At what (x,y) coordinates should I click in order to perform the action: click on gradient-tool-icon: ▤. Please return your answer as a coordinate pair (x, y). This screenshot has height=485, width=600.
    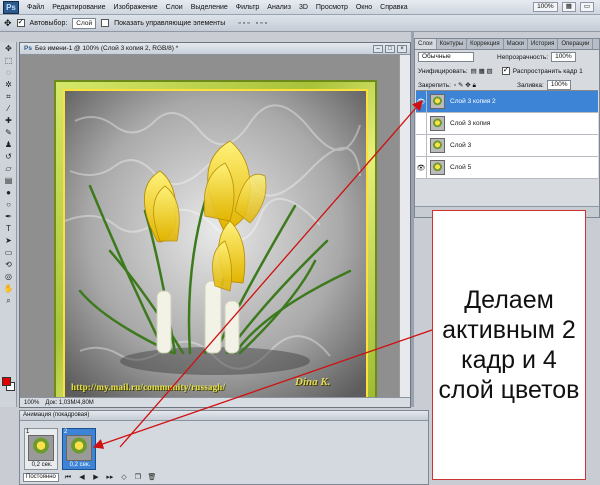
    Looking at the image, I should click on (8, 180).